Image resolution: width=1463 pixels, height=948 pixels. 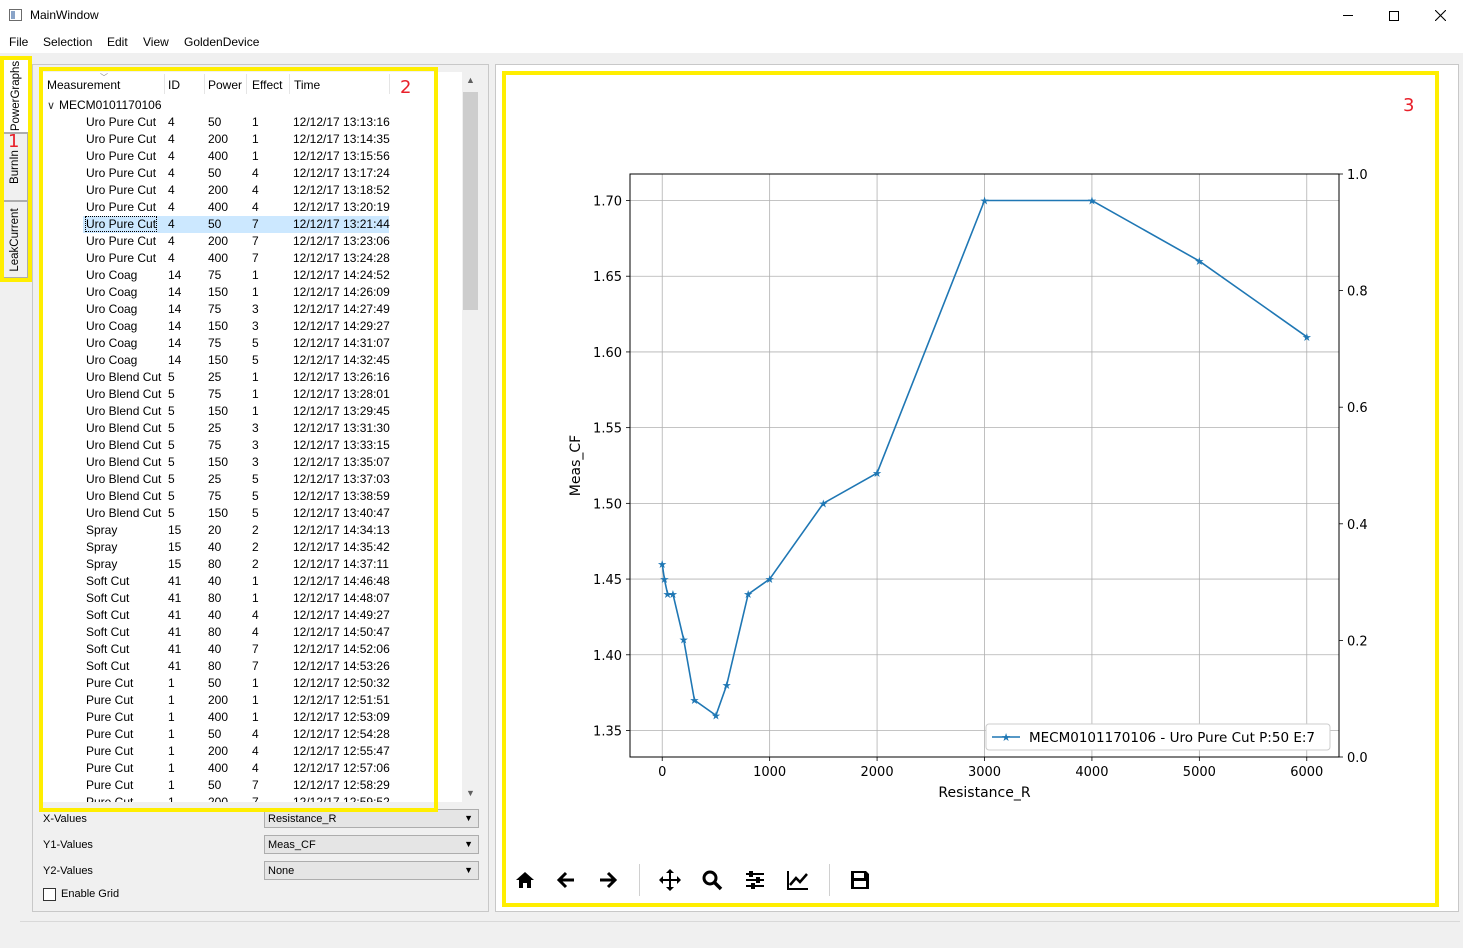 What do you see at coordinates (1357, 641) in the screenshot?
I see `y2-tick-label: 0.2` at bounding box center [1357, 641].